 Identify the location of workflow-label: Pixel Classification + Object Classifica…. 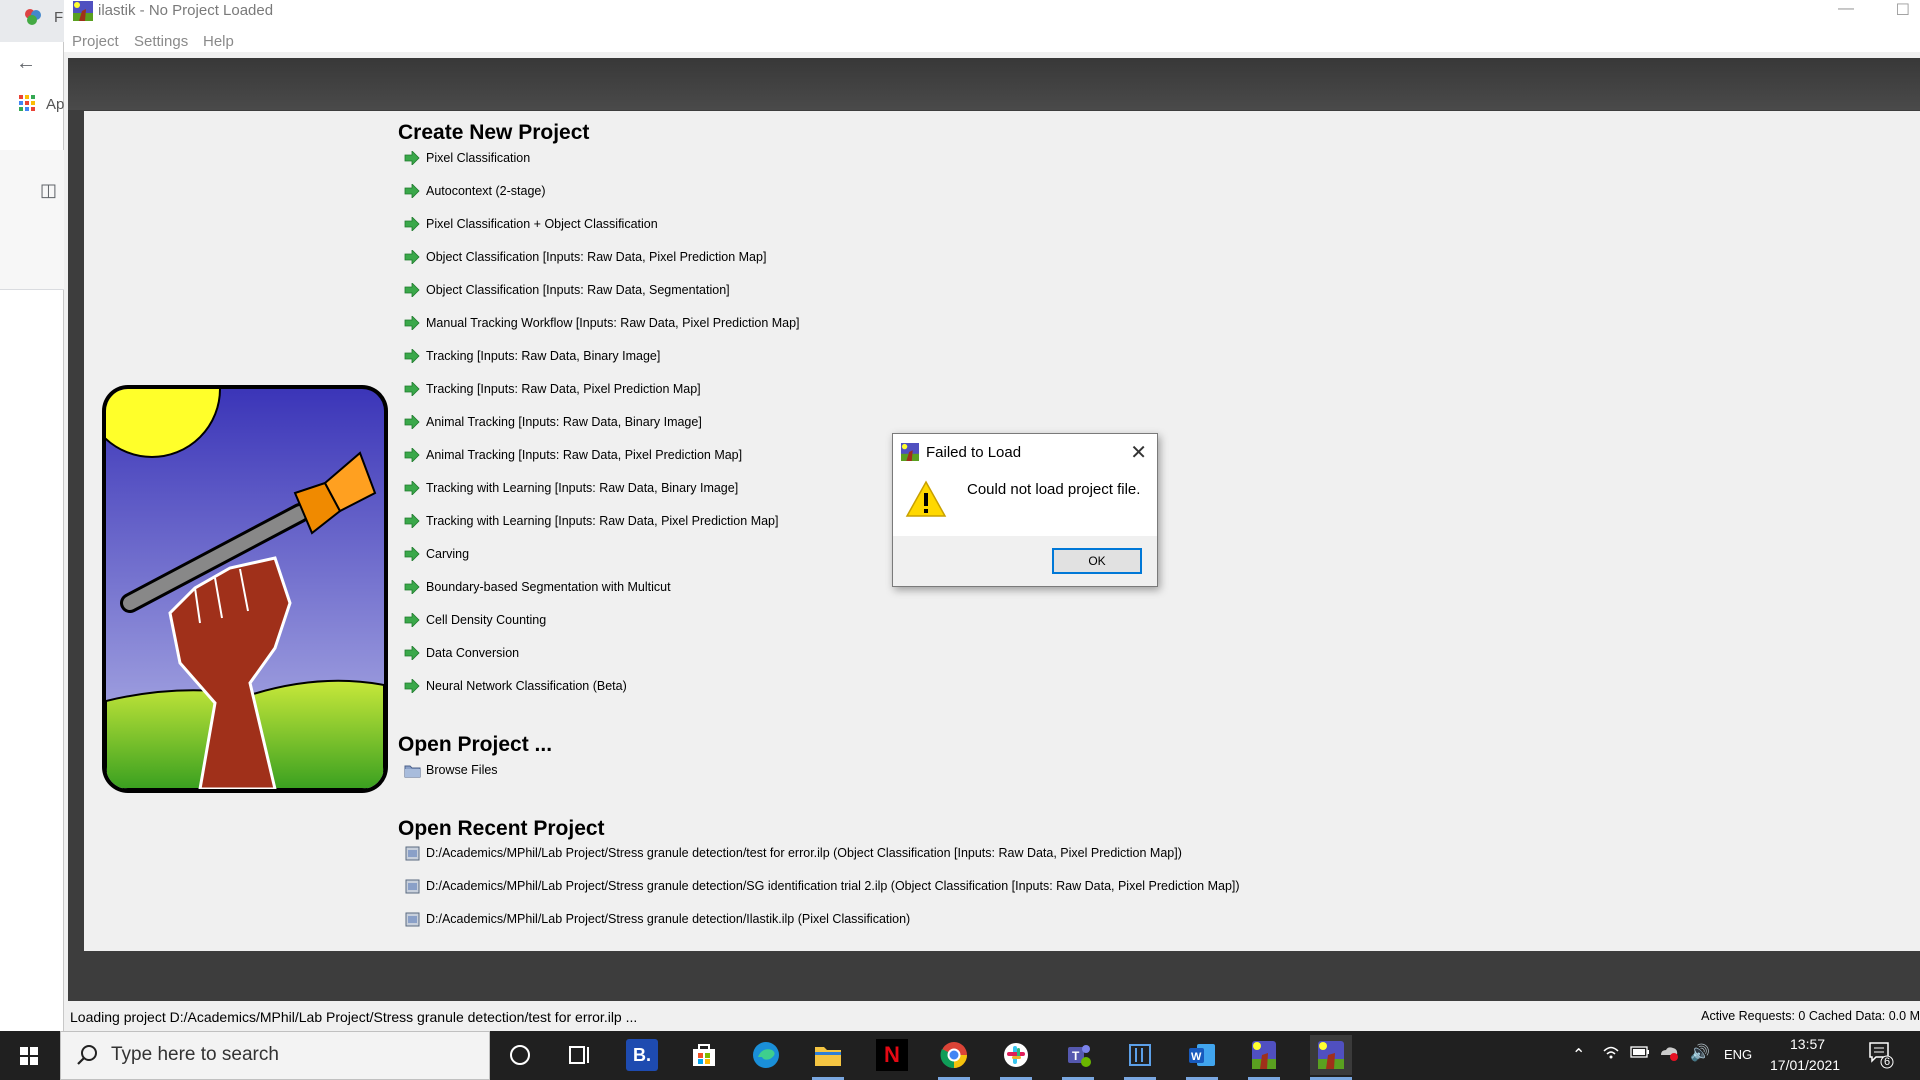
(542, 224).